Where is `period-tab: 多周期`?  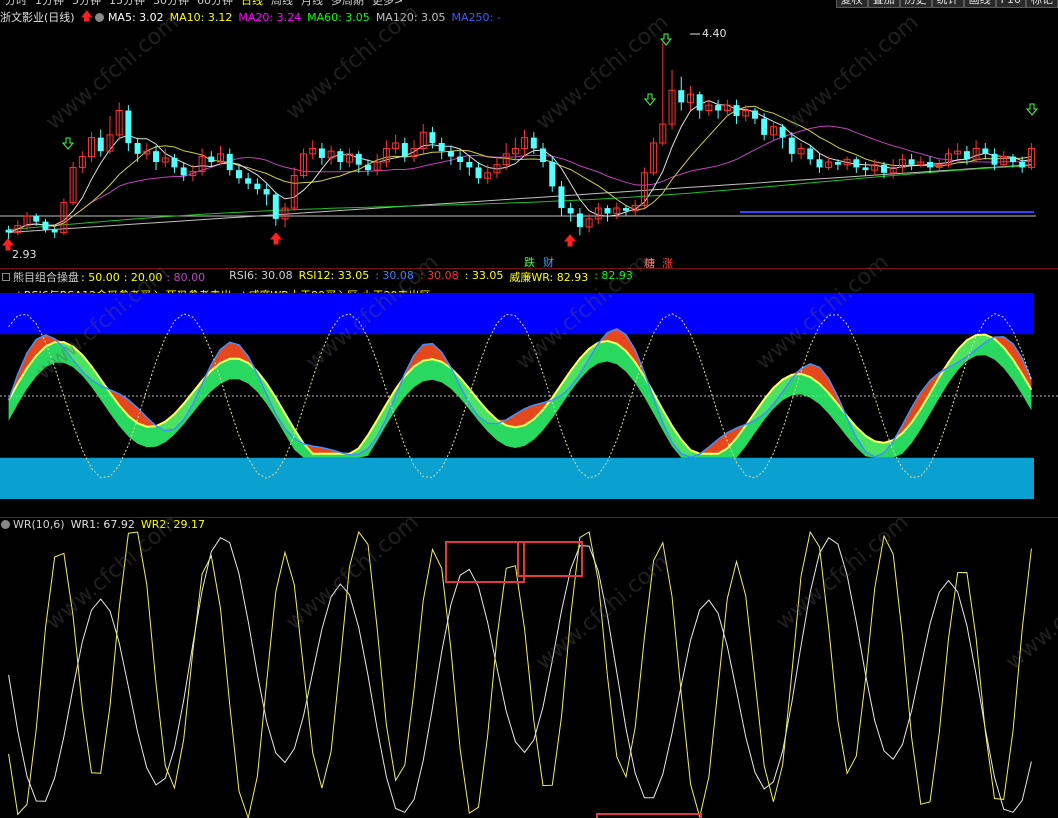
period-tab: 多周期 is located at coordinates (347, 3).